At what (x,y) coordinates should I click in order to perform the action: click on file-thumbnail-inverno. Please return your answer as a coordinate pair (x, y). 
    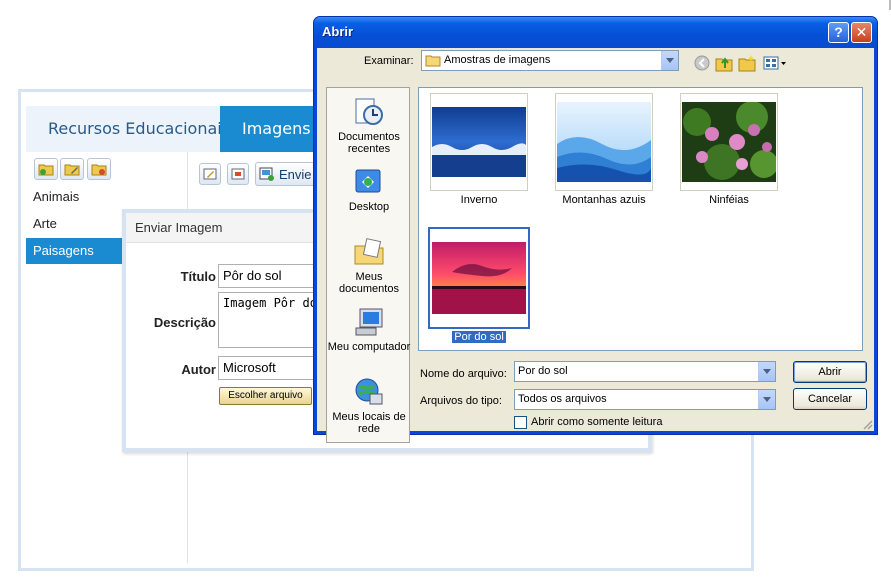
    Looking at the image, I should click on (479, 142).